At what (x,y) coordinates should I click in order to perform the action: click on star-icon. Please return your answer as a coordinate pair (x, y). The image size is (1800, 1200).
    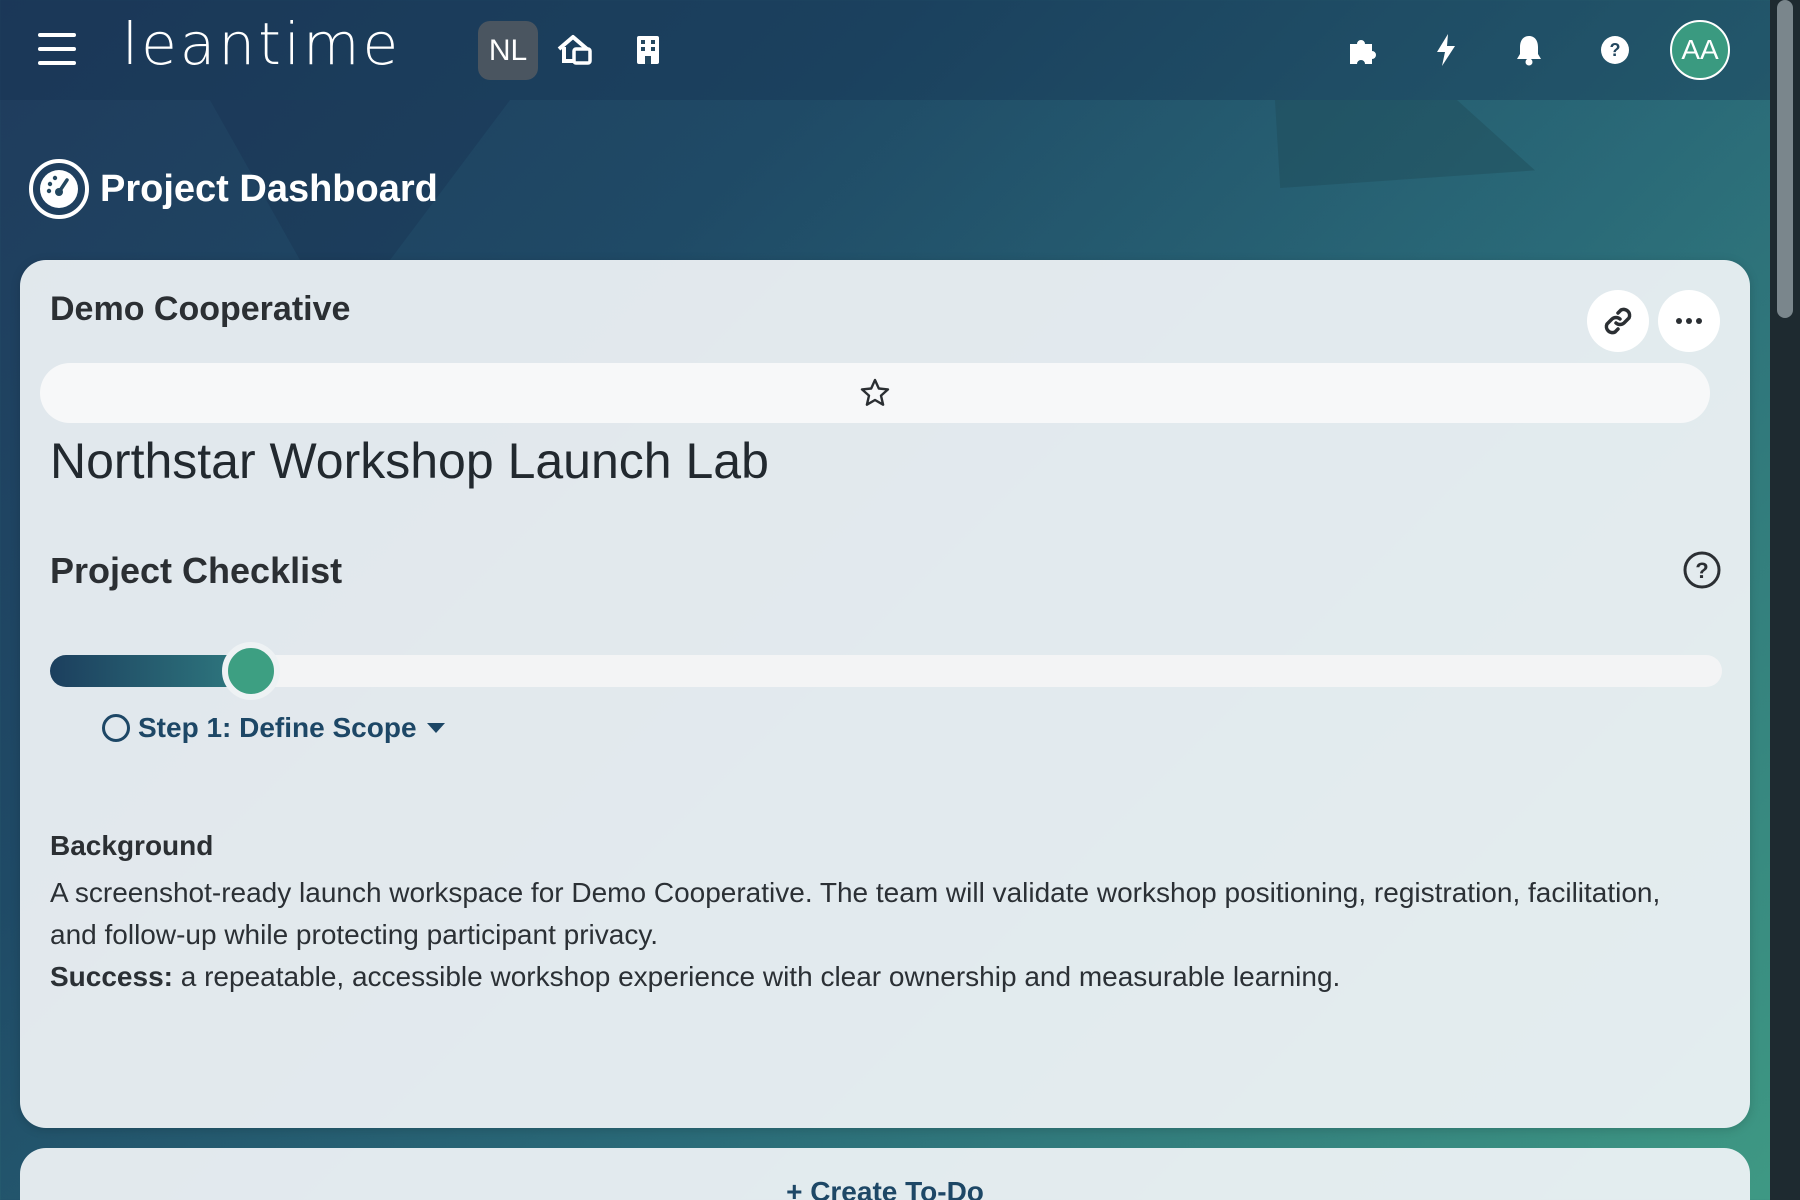
    Looking at the image, I should click on (875, 393).